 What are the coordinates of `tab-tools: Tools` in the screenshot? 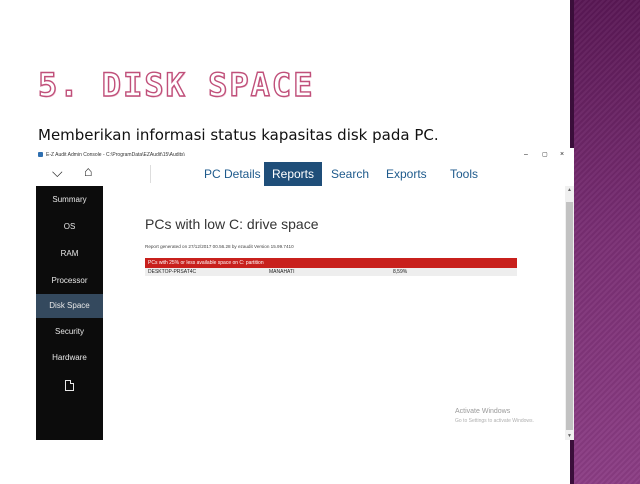 It's located at (464, 174).